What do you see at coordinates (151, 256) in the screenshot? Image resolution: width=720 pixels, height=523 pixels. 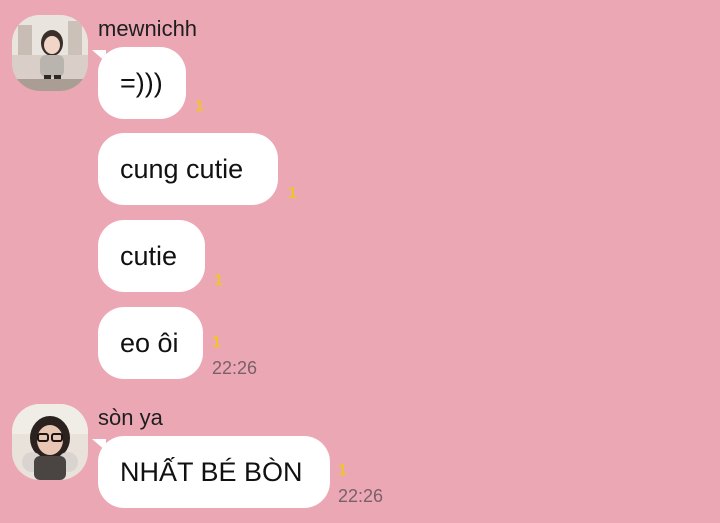 I see `message-bubble: cutie` at bounding box center [151, 256].